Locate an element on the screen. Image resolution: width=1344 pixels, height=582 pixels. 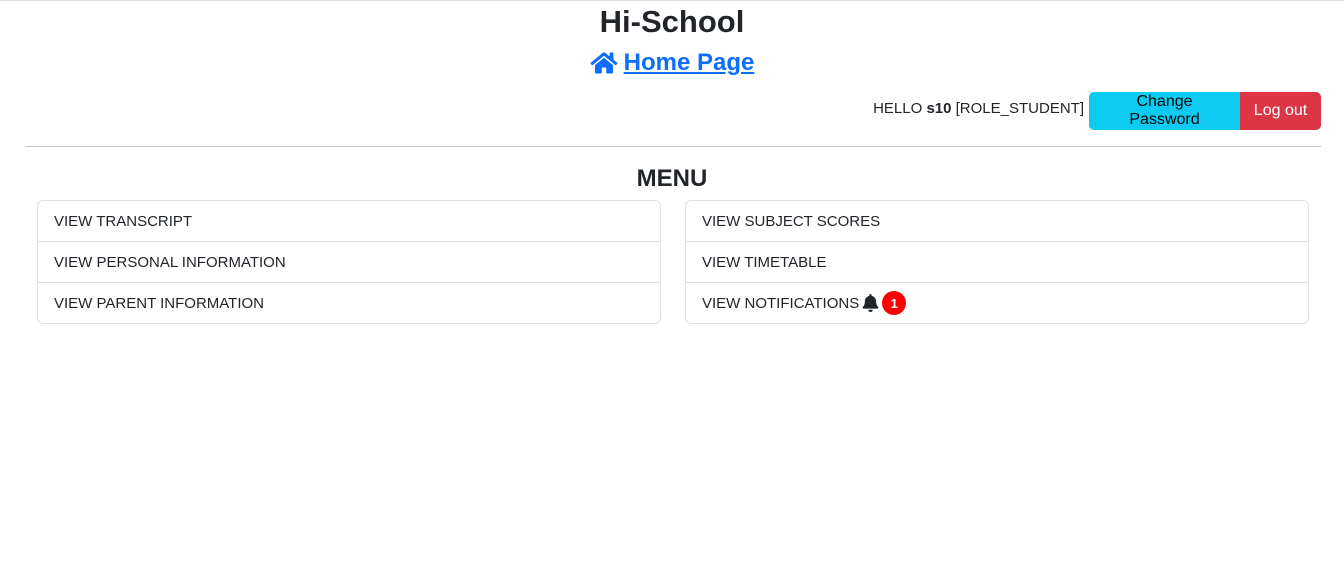
logout-button: Log out is located at coordinates (1280, 111).